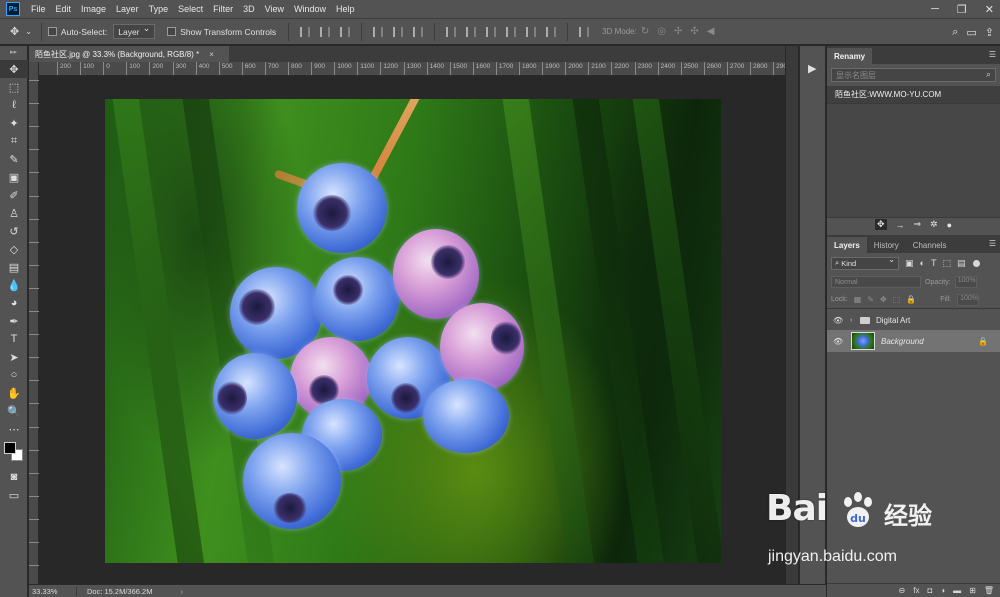  What do you see at coordinates (946, 263) in the screenshot?
I see `shape-filter-icon: ⬚` at bounding box center [946, 263].